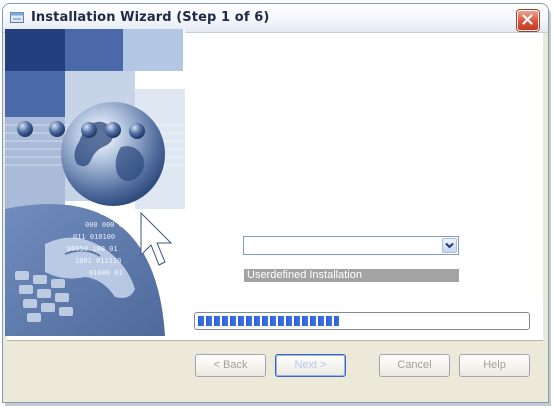  I want to click on close-button, so click(528, 20).